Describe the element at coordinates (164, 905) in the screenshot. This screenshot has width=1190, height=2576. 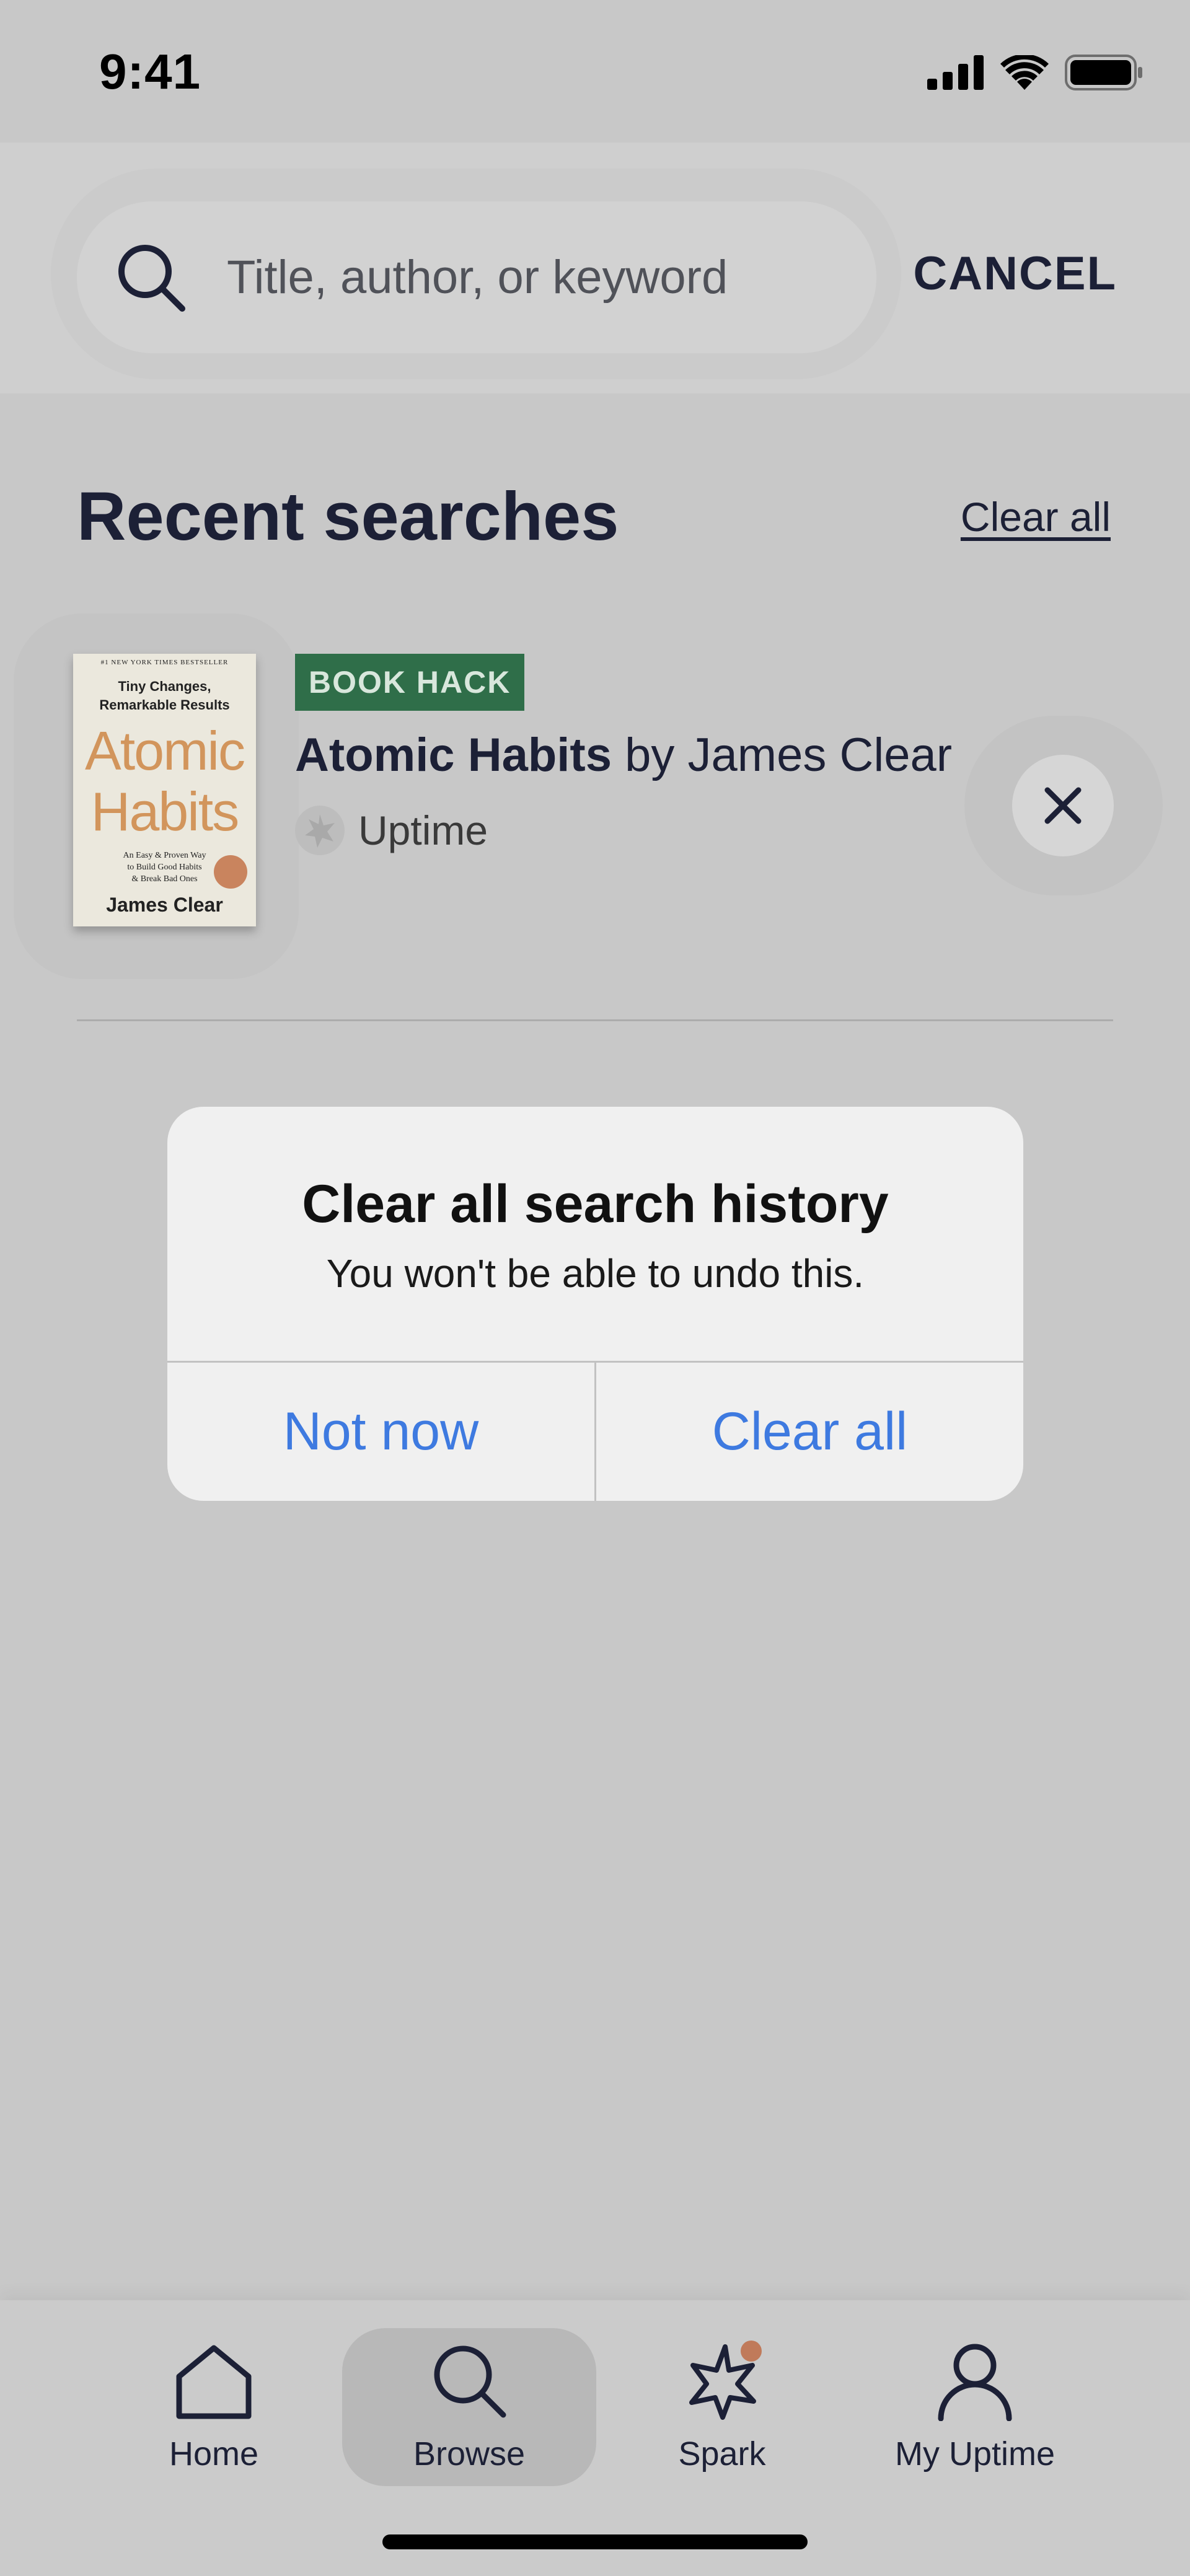
I see `cover-author: James Clear` at that location.